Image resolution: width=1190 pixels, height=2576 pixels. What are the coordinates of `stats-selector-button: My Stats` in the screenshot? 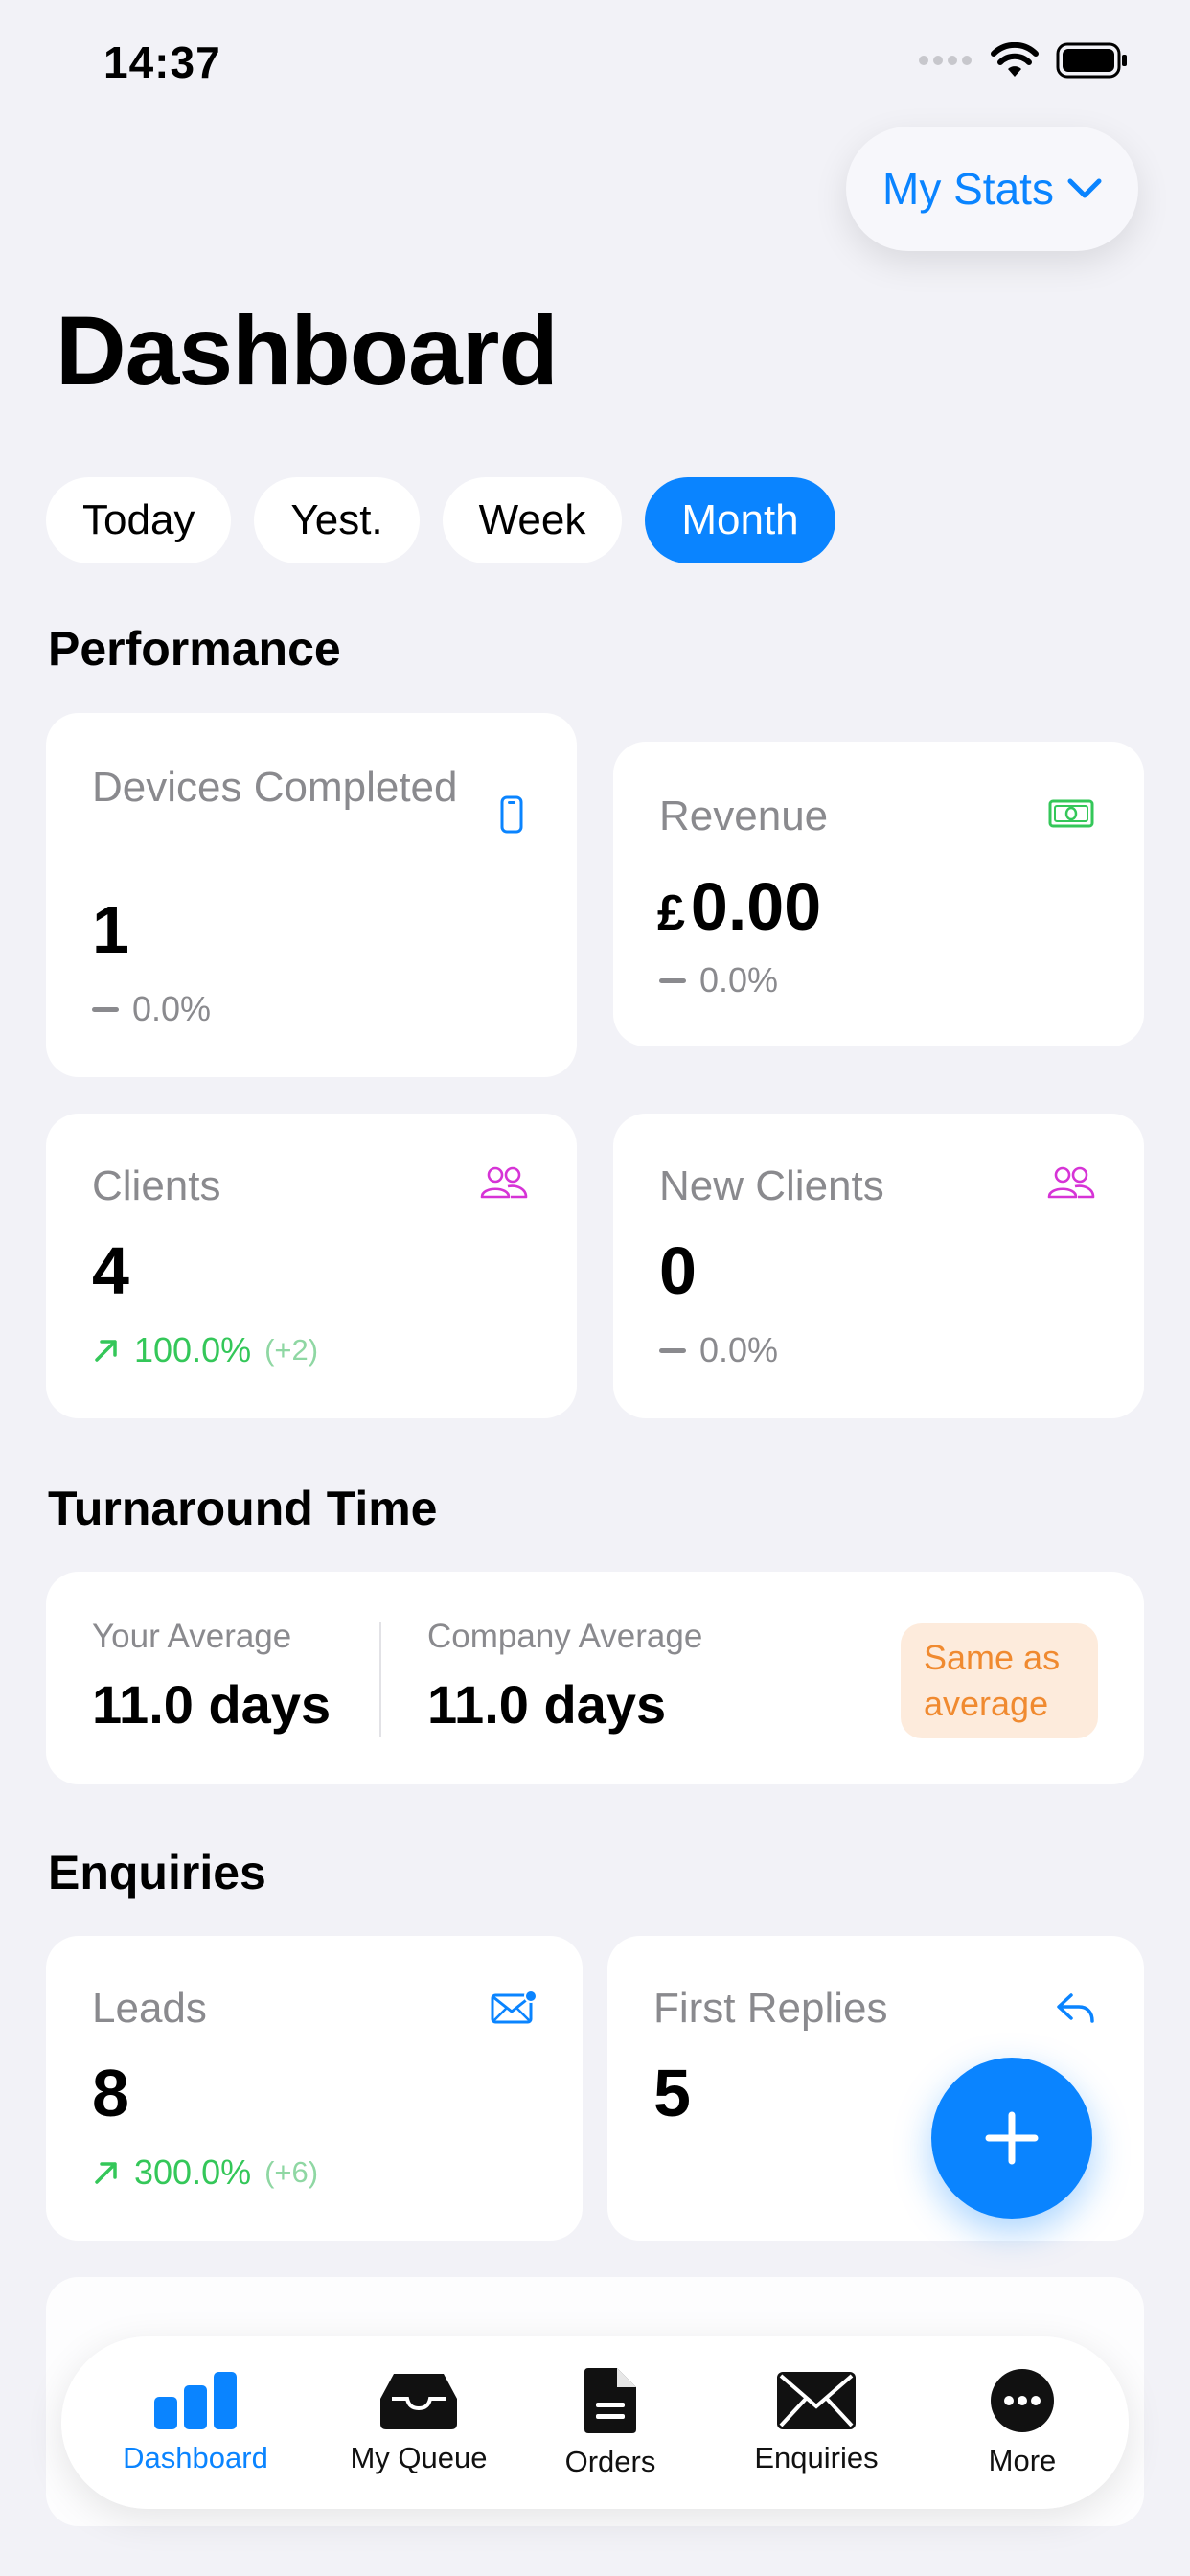 It's located at (992, 188).